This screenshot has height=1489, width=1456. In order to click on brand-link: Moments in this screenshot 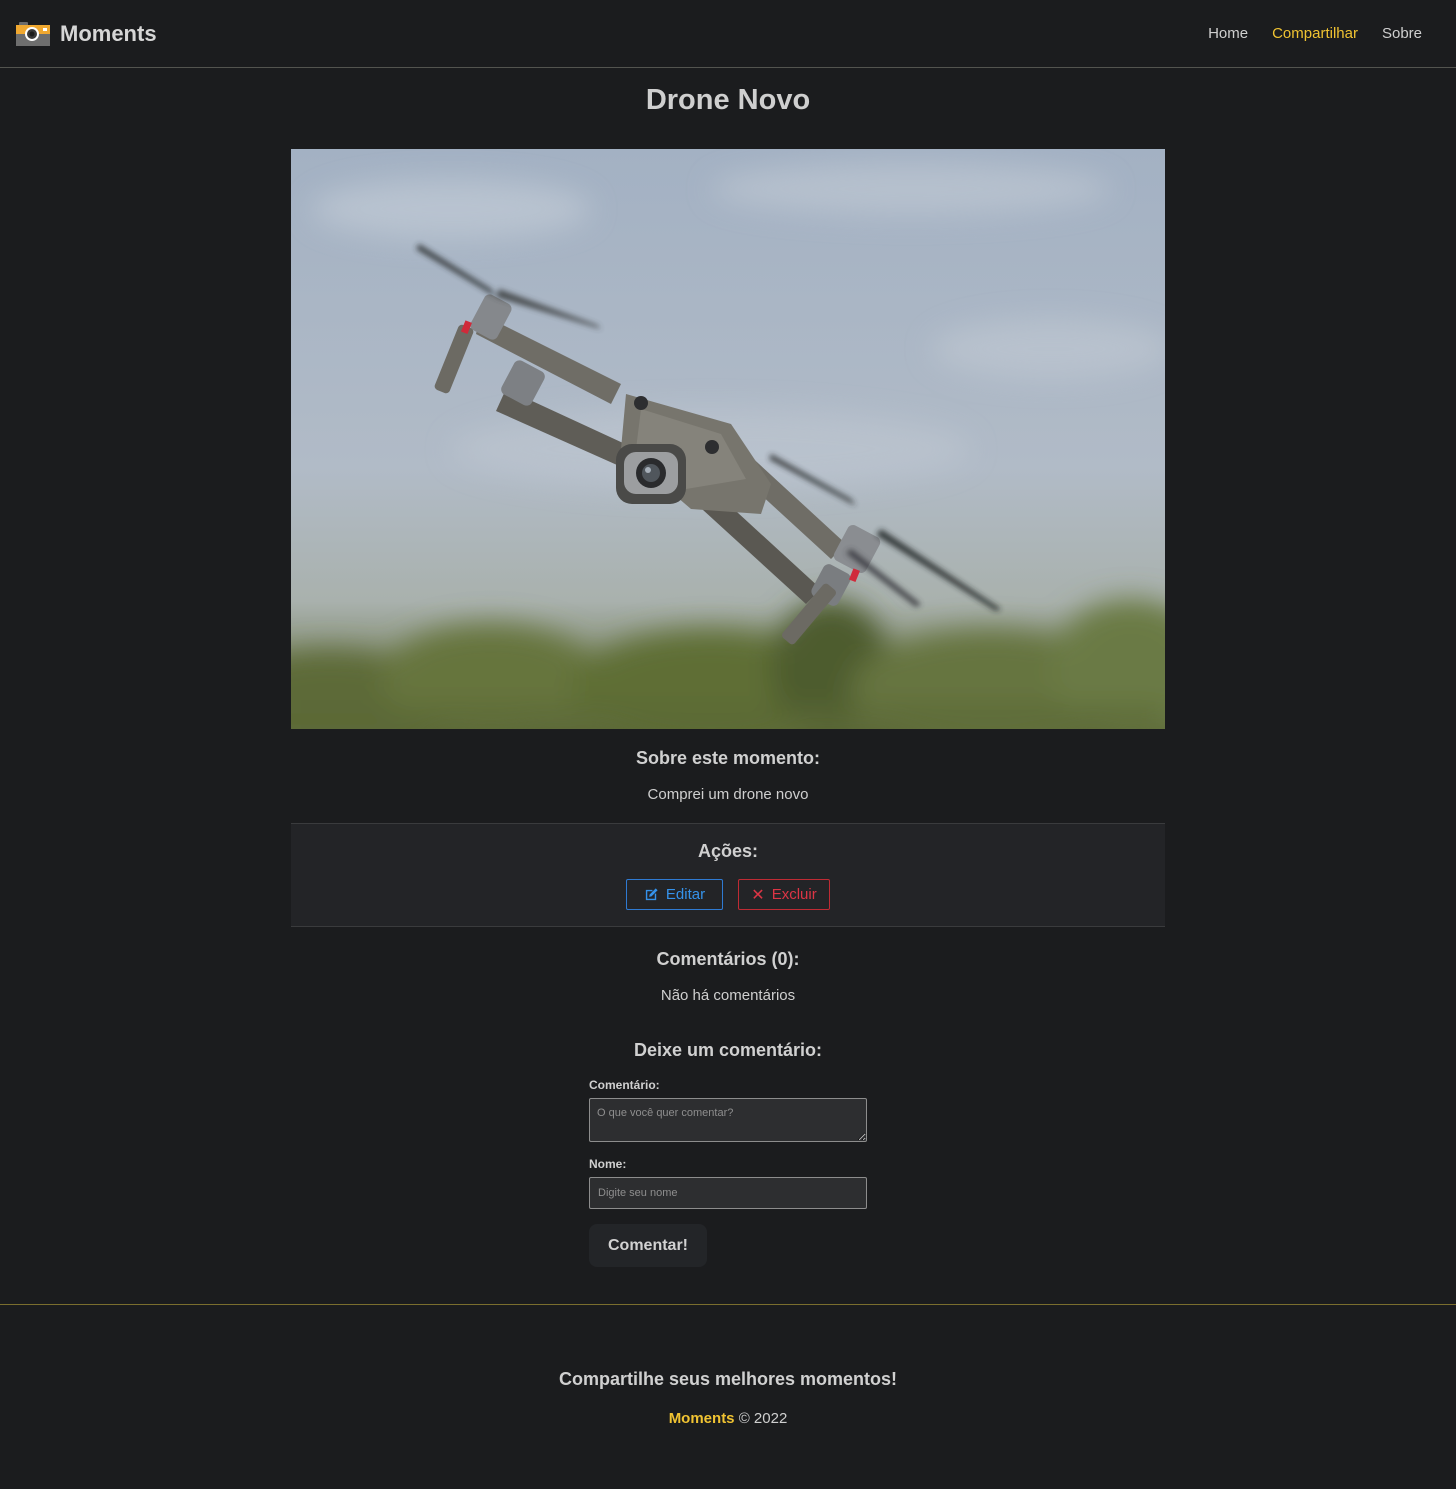, I will do `click(86, 34)`.